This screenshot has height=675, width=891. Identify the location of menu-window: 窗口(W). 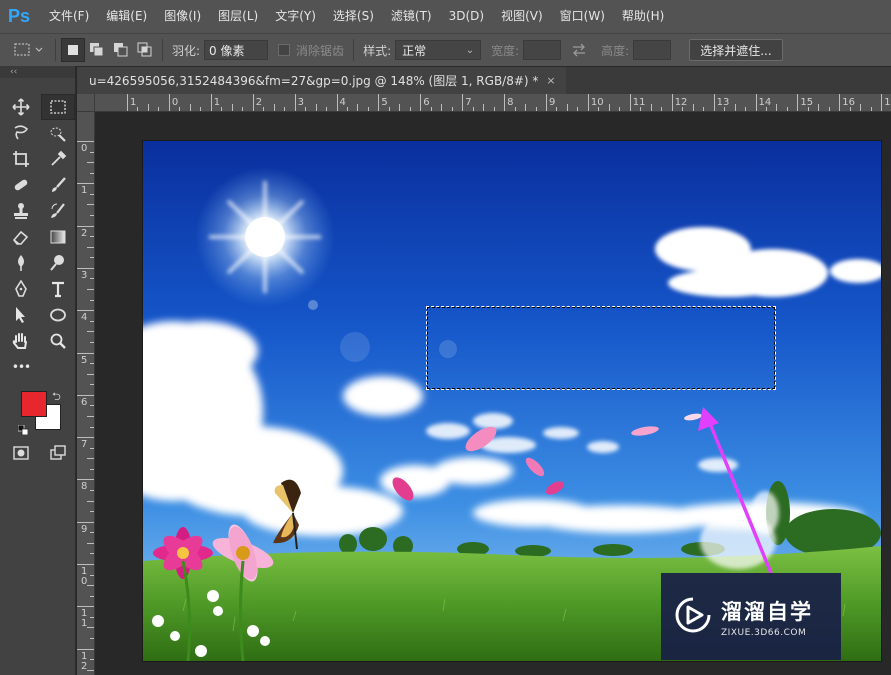
(582, 16).